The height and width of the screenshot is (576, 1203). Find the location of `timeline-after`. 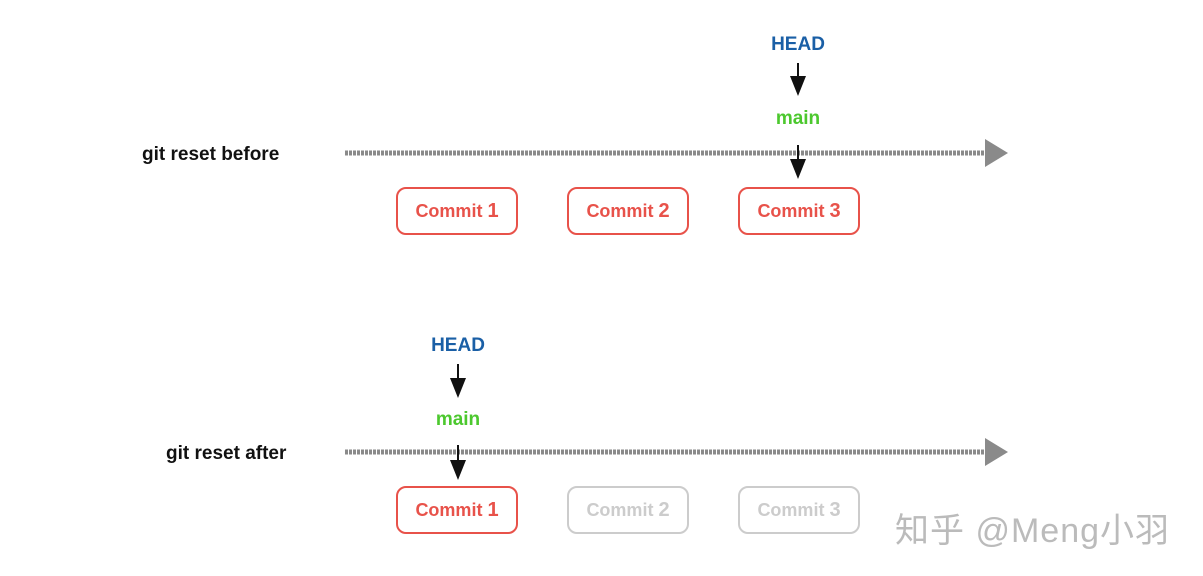

timeline-after is located at coordinates (676, 452).